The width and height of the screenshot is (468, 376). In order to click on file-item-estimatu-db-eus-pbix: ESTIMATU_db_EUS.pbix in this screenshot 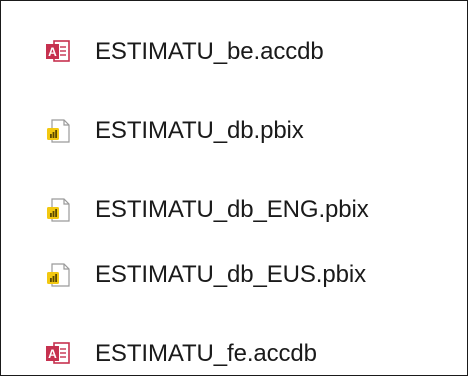, I will do `click(205, 275)`.